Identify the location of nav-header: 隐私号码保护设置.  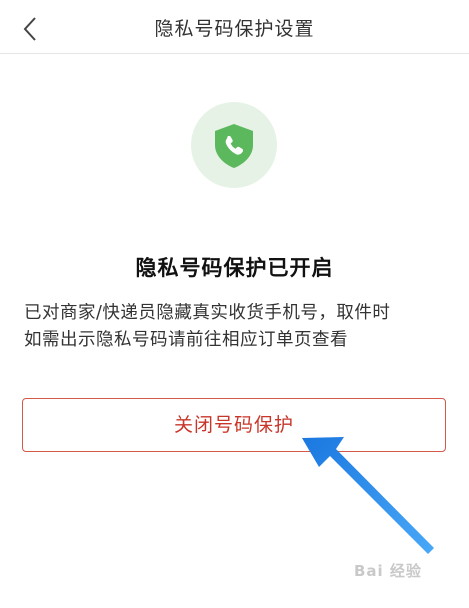
(234, 27).